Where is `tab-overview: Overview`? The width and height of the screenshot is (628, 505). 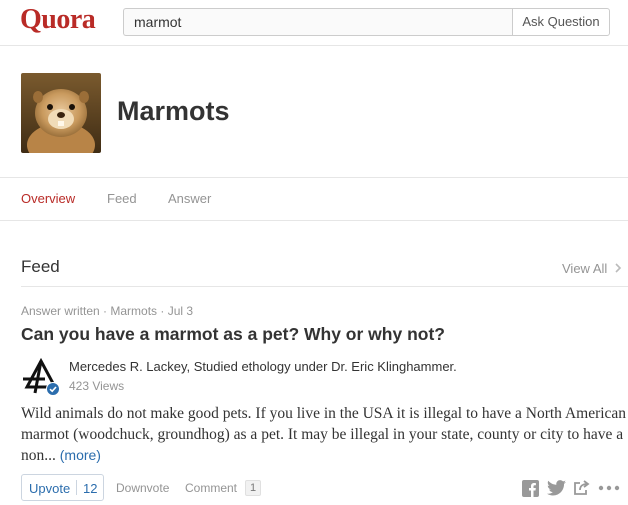
tab-overview: Overview is located at coordinates (48, 198).